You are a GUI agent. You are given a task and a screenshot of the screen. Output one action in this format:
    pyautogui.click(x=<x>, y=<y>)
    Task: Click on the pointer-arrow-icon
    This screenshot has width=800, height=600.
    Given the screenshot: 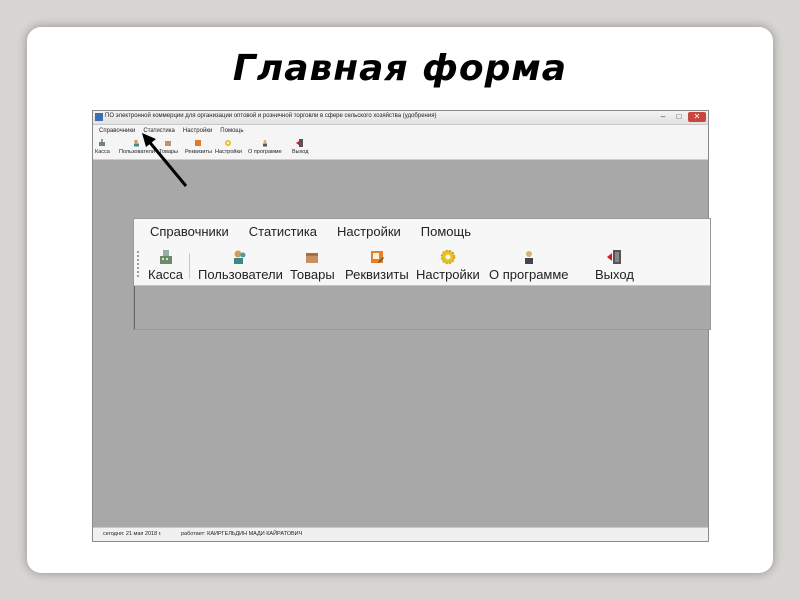 What is the action you would take?
    pyautogui.click(x=165, y=160)
    